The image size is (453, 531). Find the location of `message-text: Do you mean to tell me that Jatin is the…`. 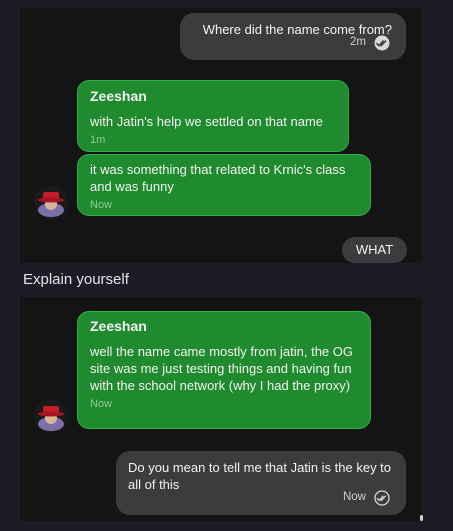

message-text: Do you mean to tell me that Jatin is the… is located at coordinates (260, 476).